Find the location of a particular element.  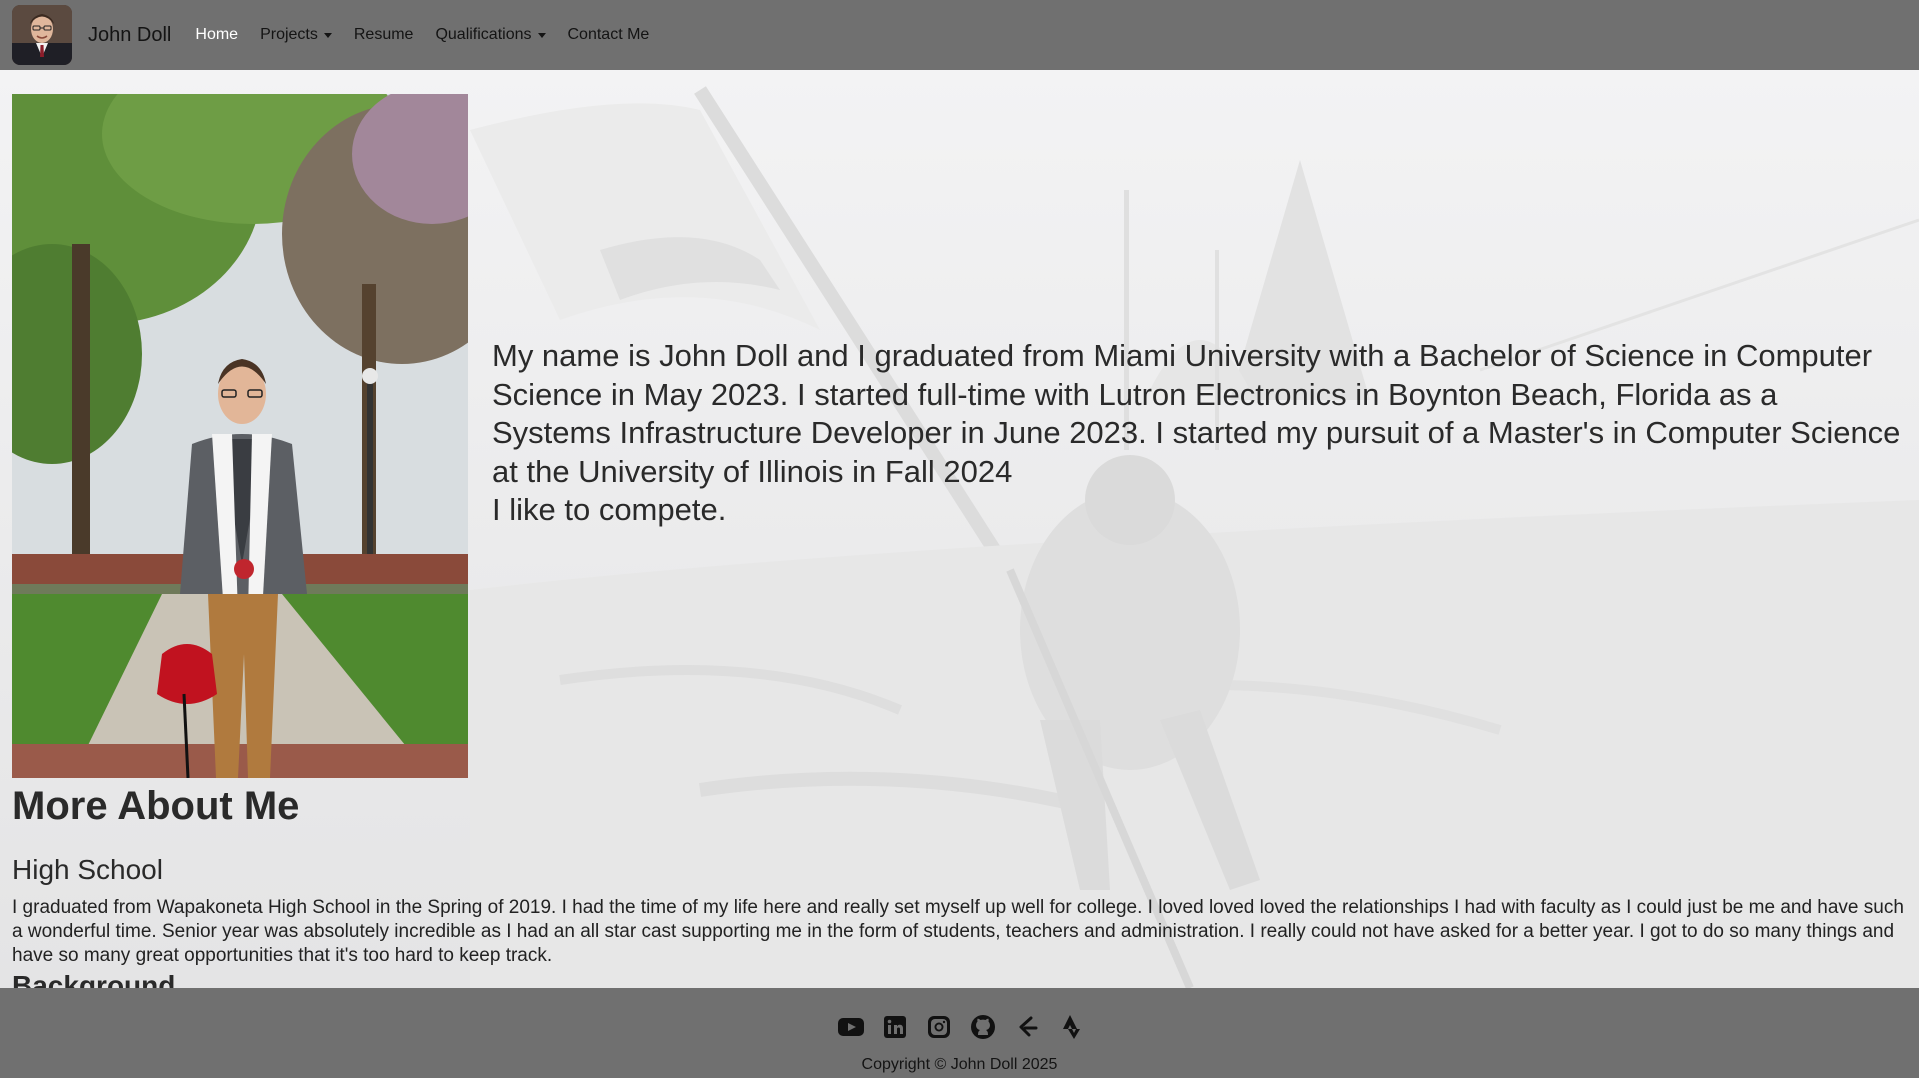

copyright-text: Copyright © John Doll 2025 is located at coordinates (959, 1064).